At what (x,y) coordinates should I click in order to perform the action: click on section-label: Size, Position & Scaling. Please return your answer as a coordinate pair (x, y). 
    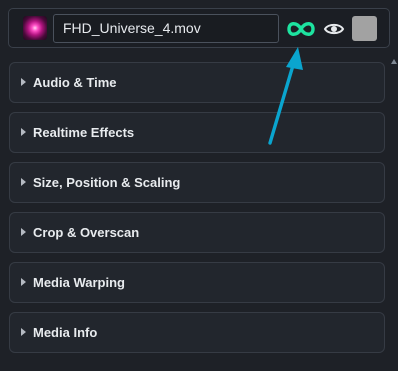
    Looking at the image, I should click on (107, 182).